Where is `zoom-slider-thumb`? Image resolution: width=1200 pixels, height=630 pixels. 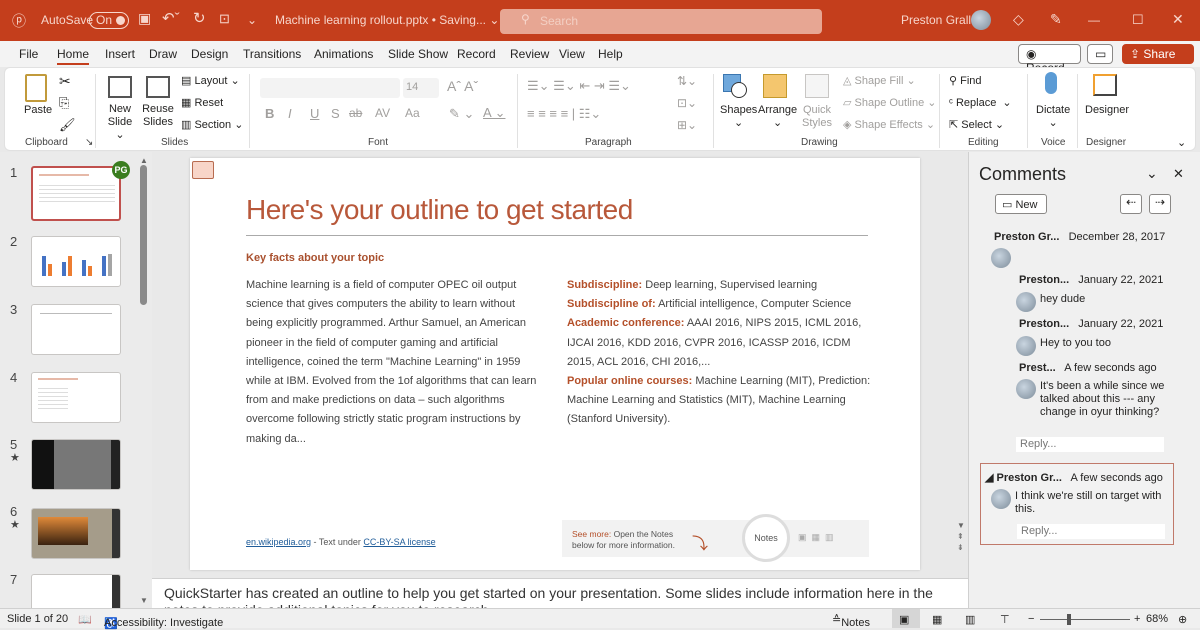 zoom-slider-thumb is located at coordinates (1069, 619).